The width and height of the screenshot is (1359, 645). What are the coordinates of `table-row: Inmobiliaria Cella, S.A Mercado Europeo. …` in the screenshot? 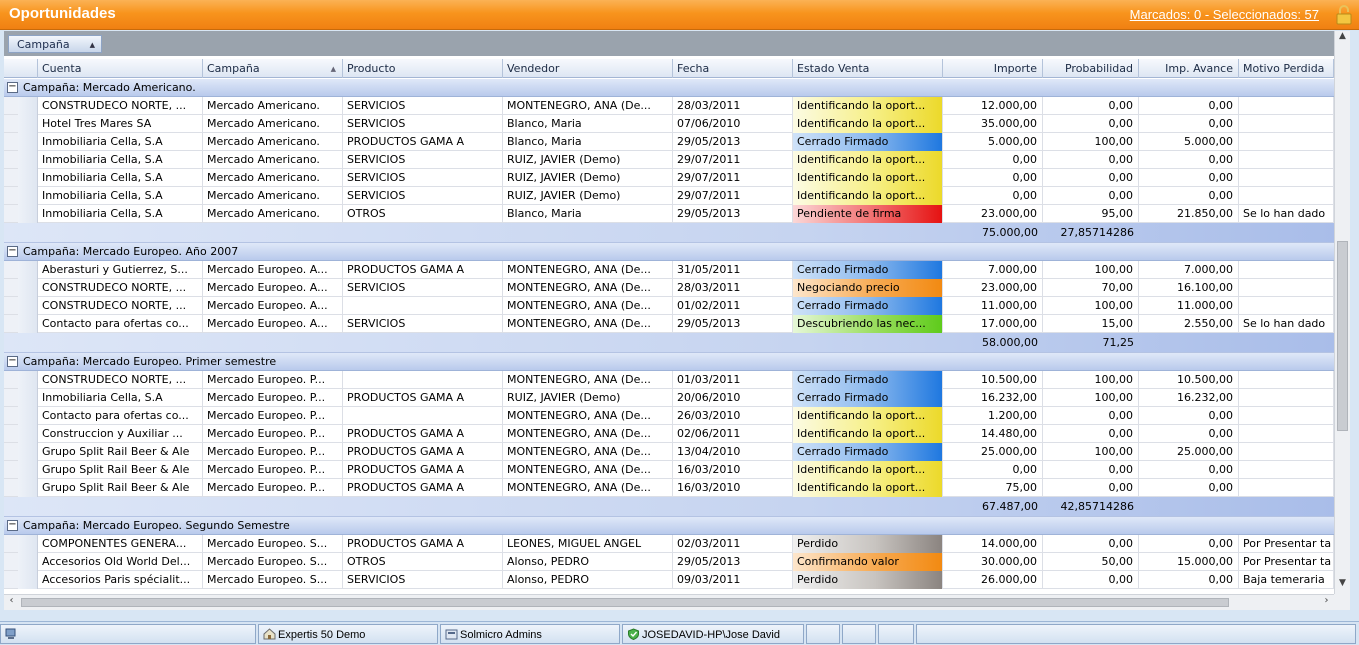 It's located at (669, 398).